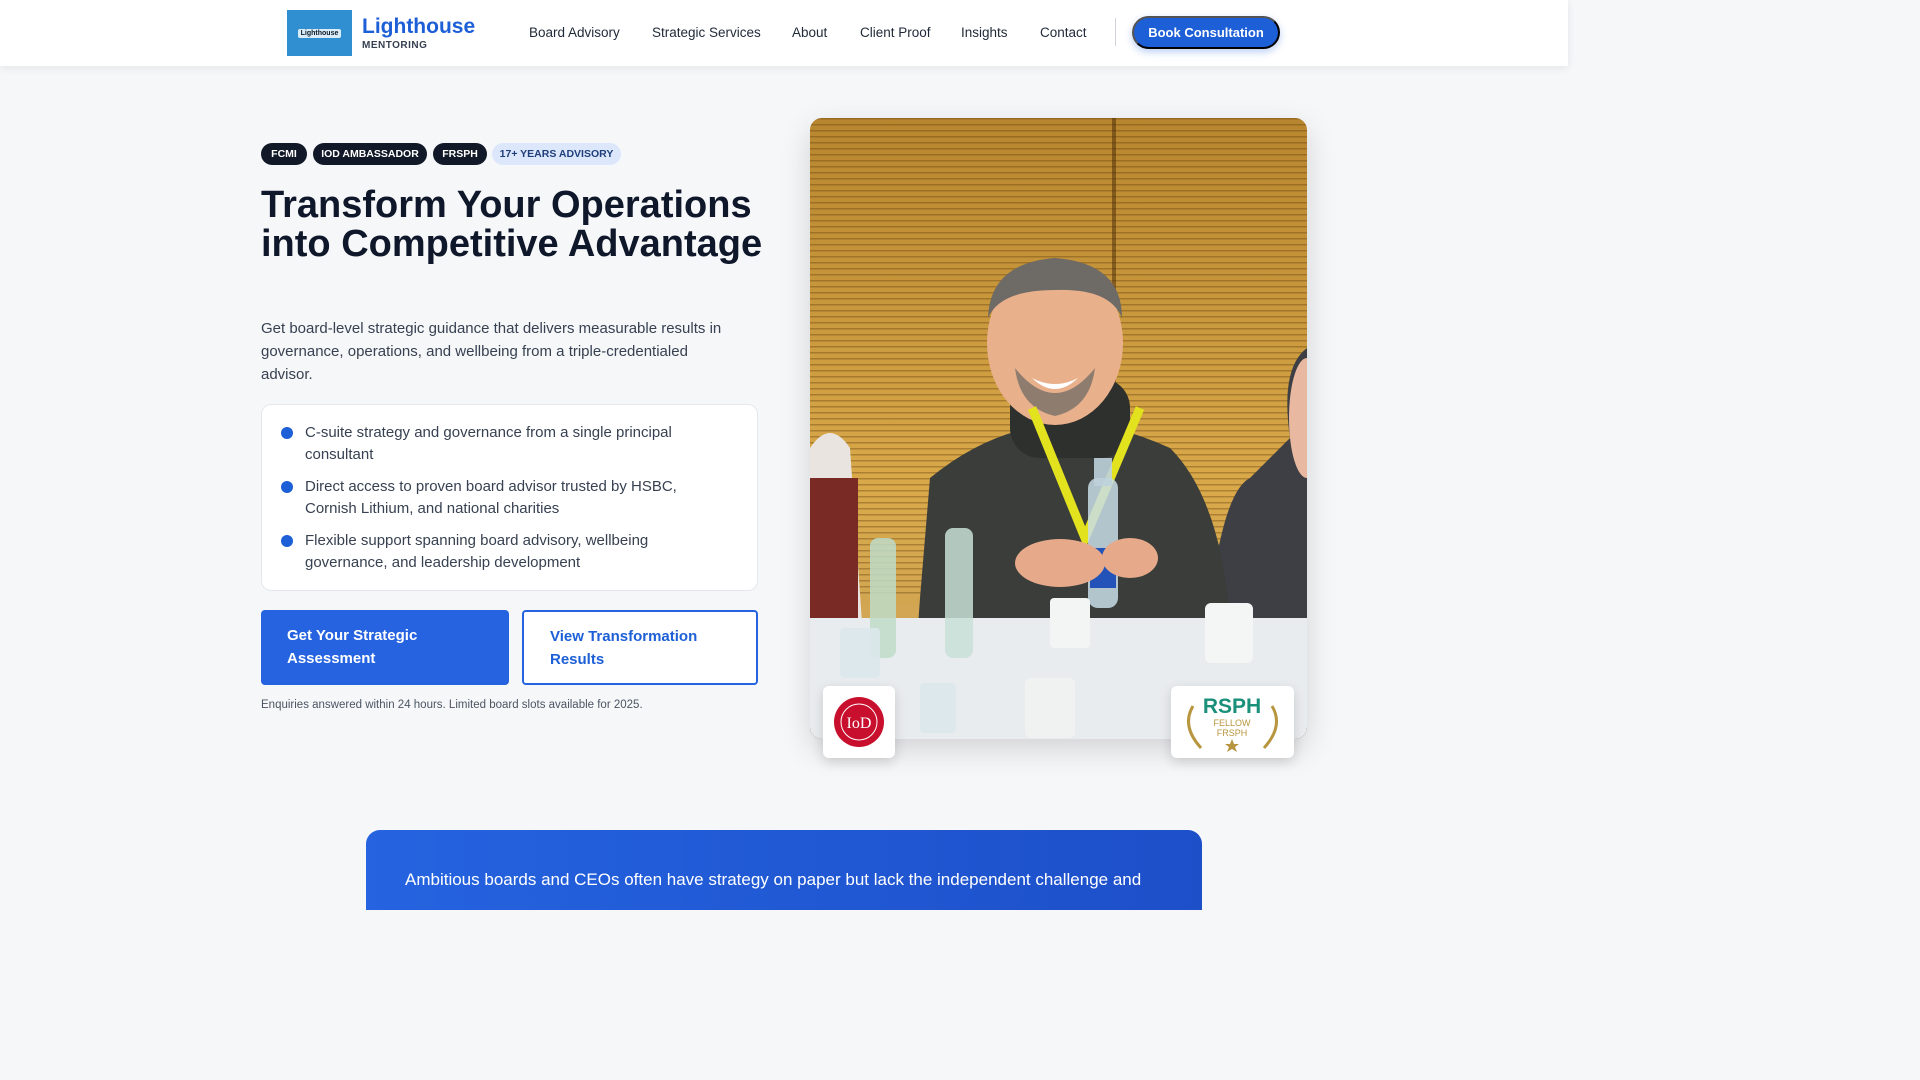  I want to click on brand-subtitle: MENTORING, so click(395, 45).